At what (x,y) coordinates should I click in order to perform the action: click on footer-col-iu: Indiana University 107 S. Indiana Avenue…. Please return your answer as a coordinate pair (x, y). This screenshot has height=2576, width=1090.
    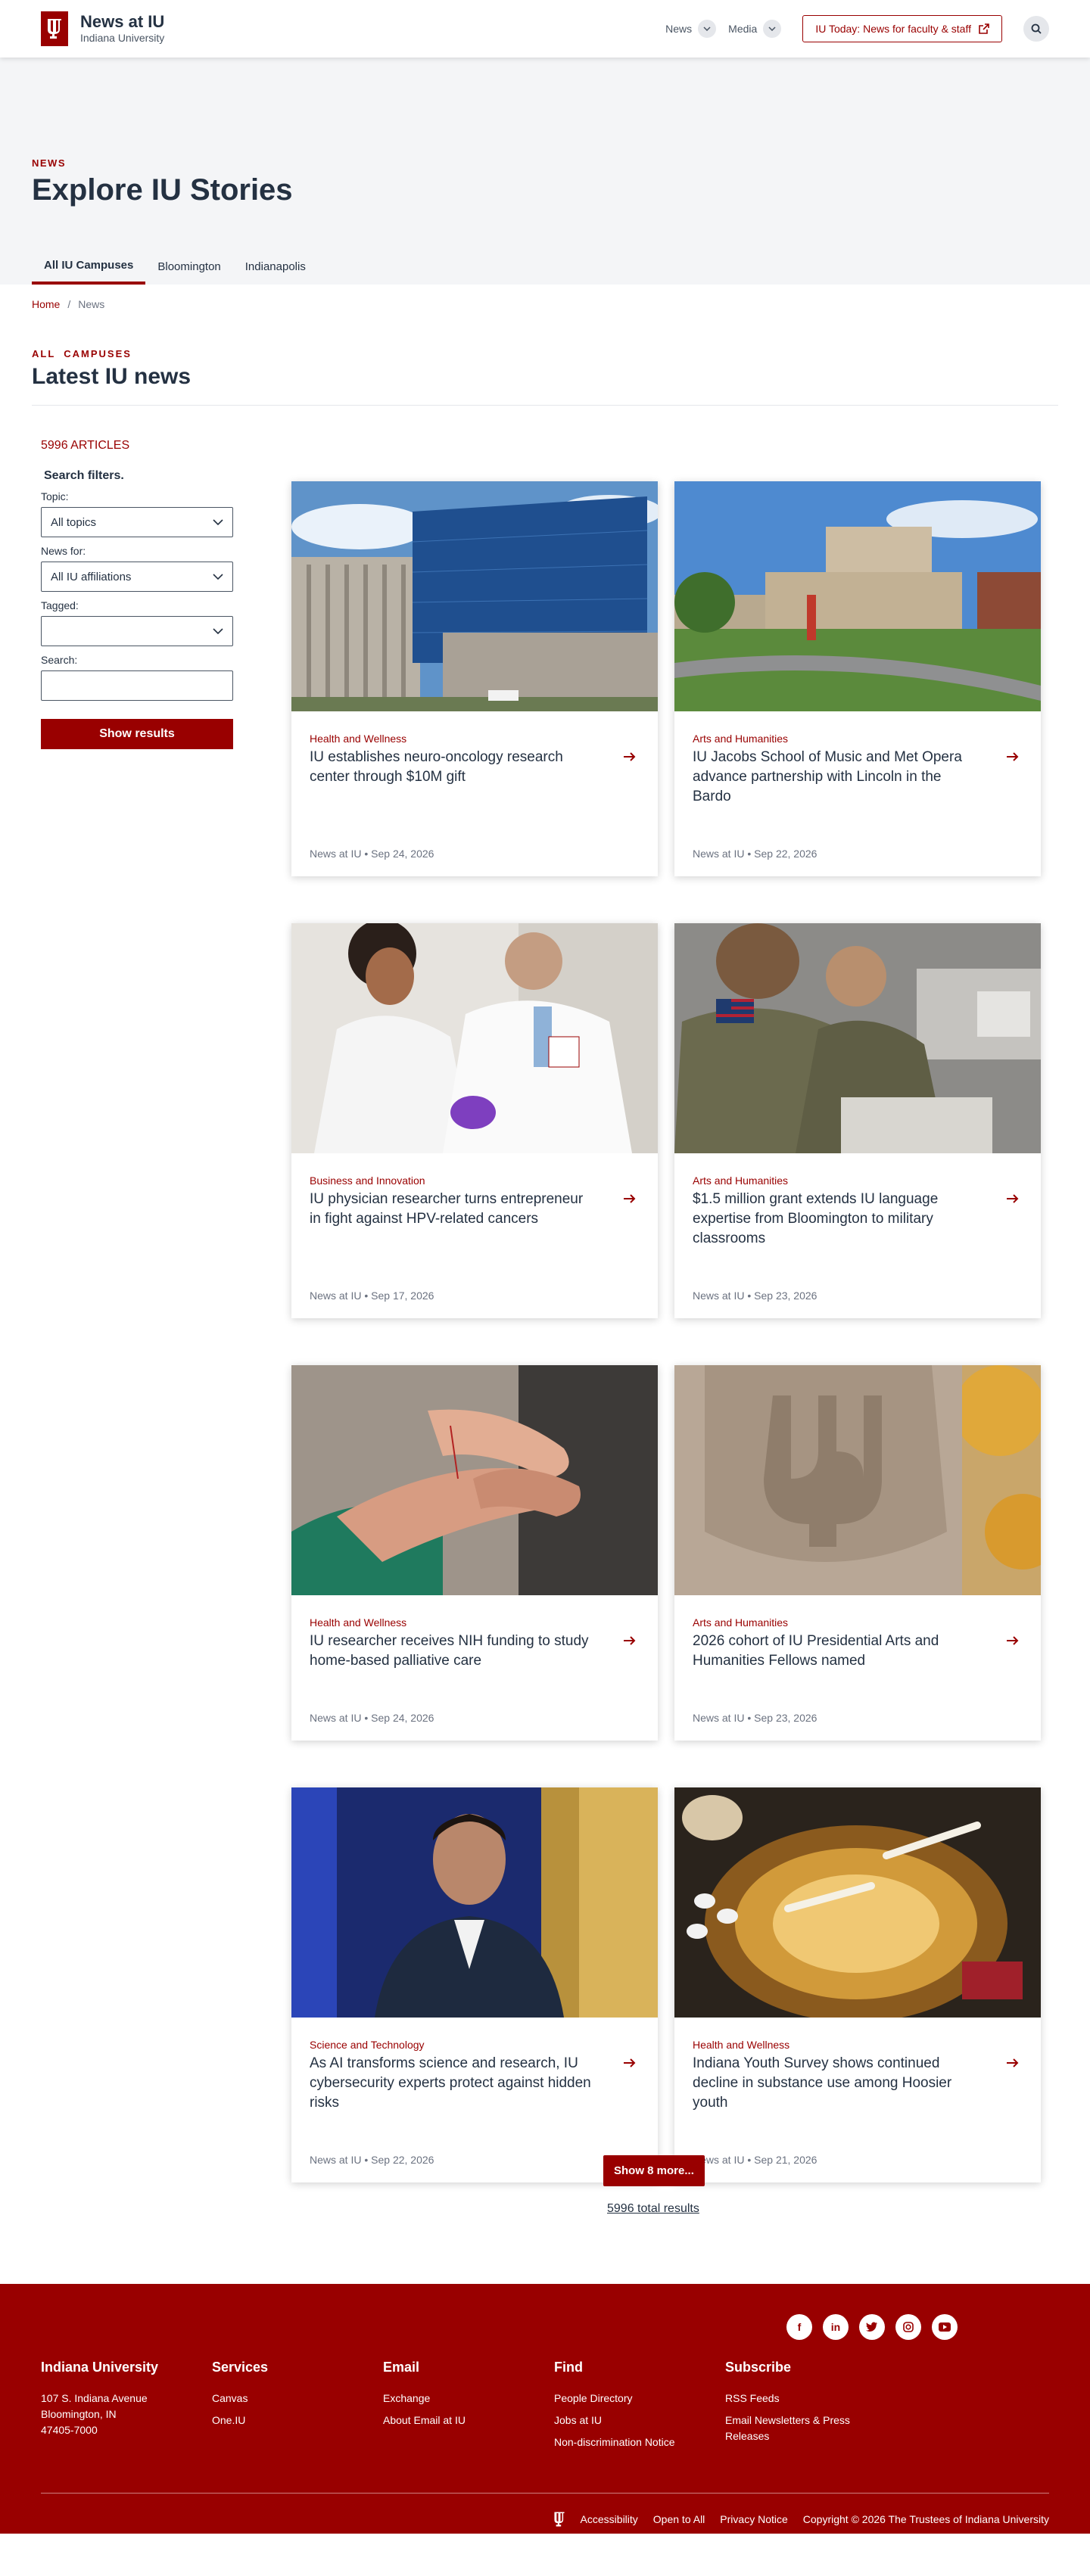
    Looking at the image, I should click on (116, 2402).